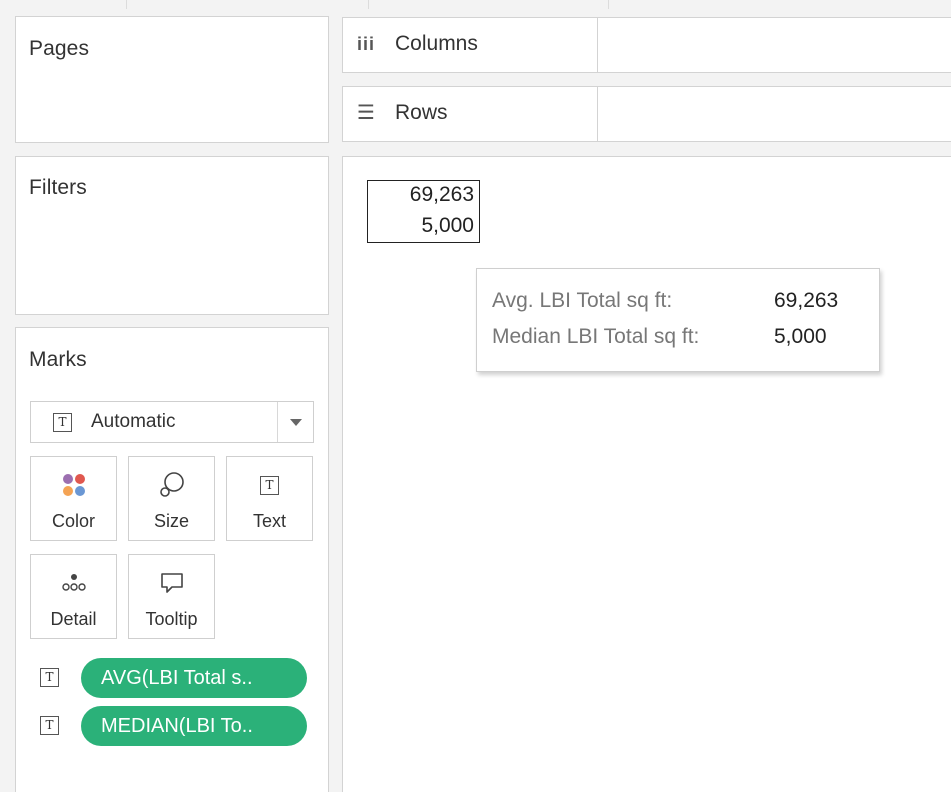 Image resolution: width=951 pixels, height=792 pixels. I want to click on color-label: Color, so click(73, 521).